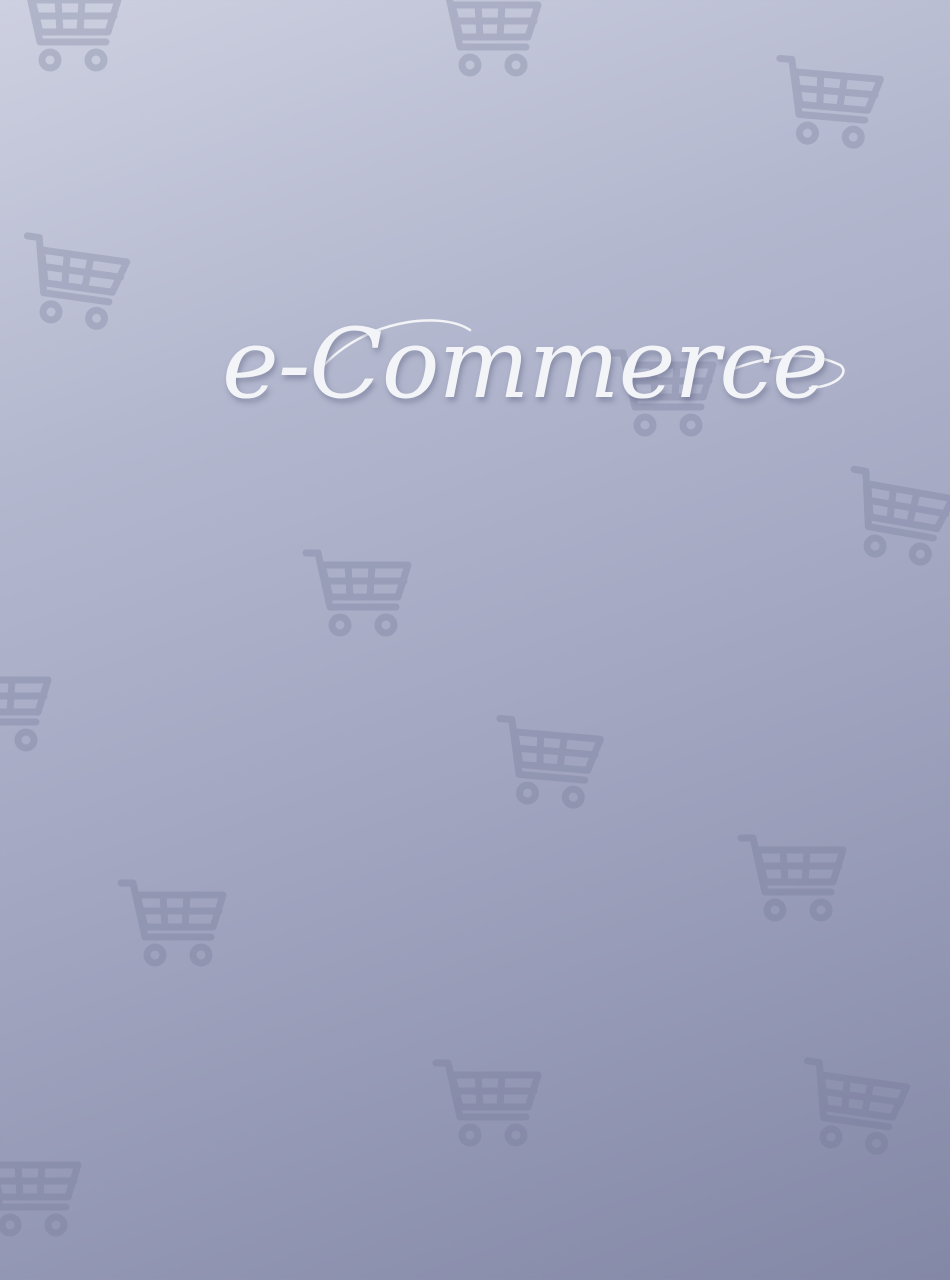 This screenshot has width=950, height=1280. Describe the element at coordinates (525, 364) in the screenshot. I see `page-heading: e-Commerce` at that location.